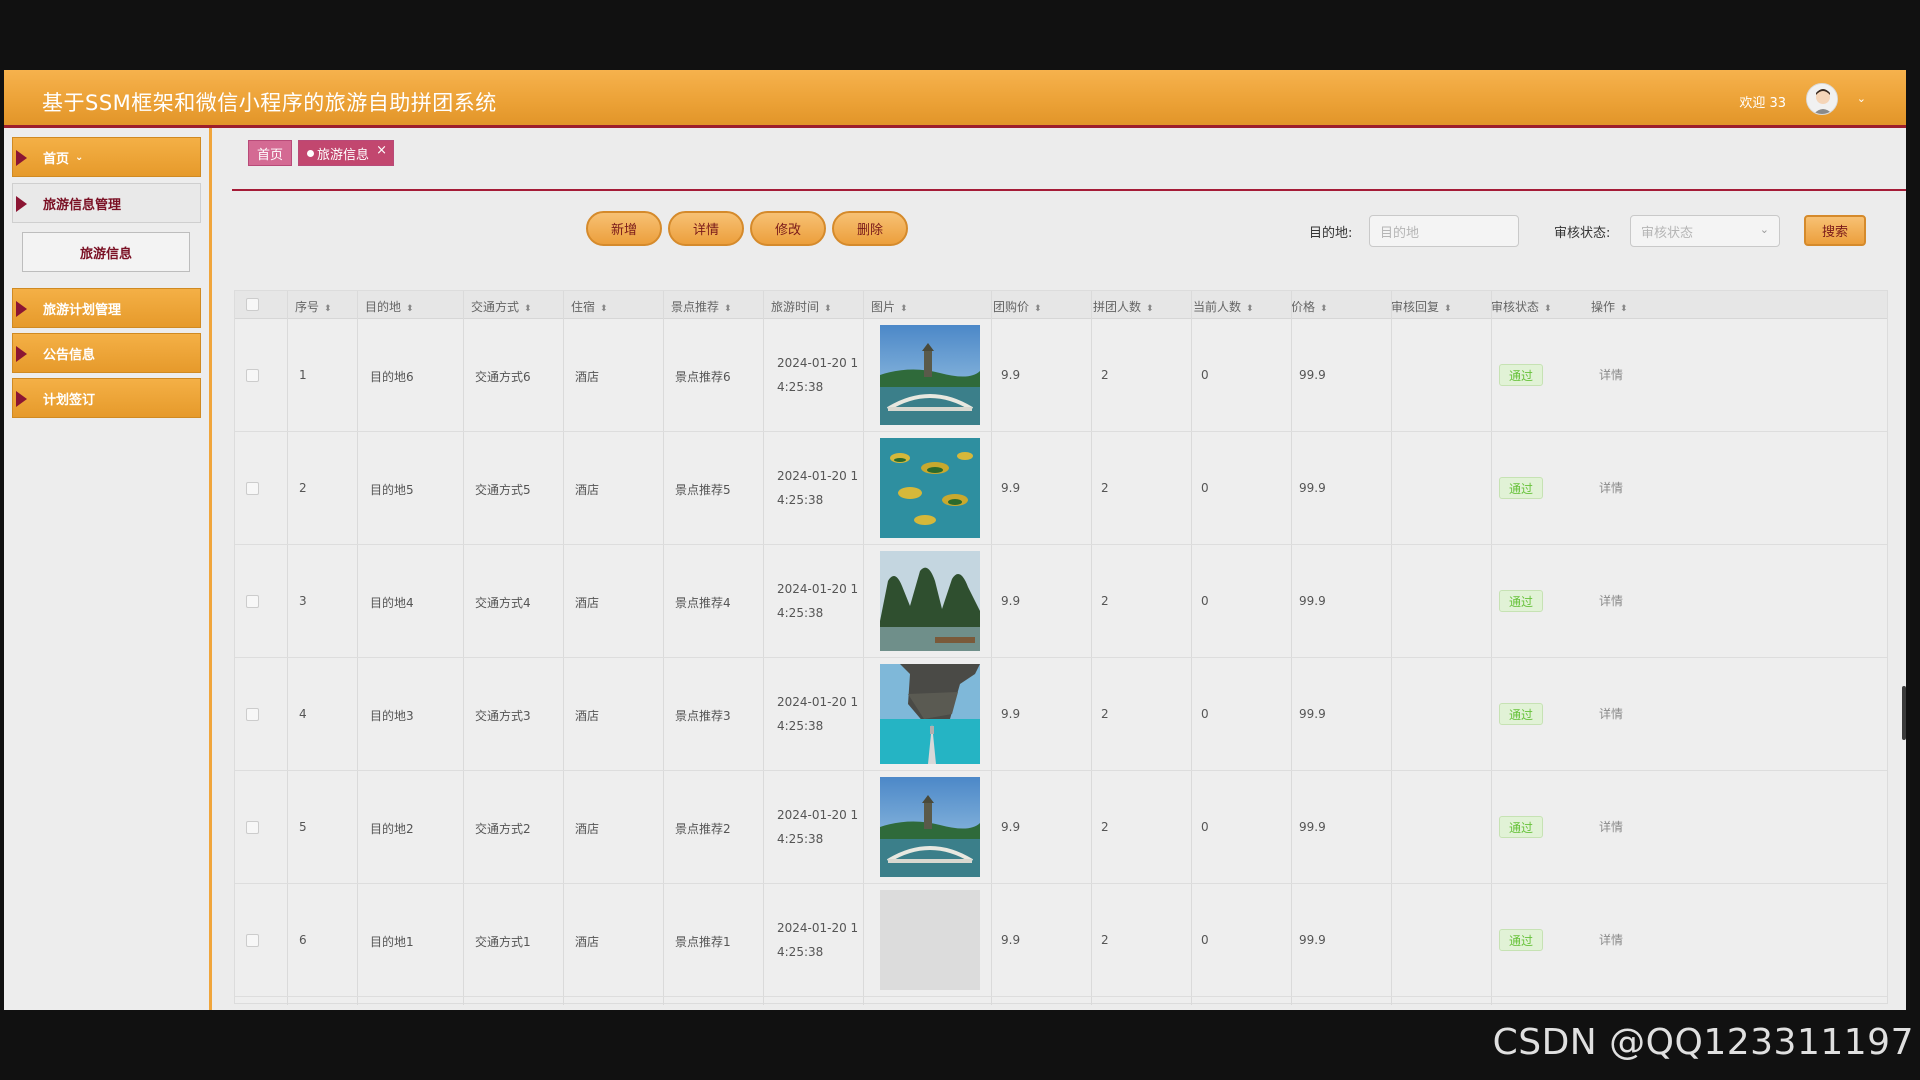 This screenshot has height=1080, width=1920. Describe the element at coordinates (1822, 99) in the screenshot. I see `avatar` at that location.